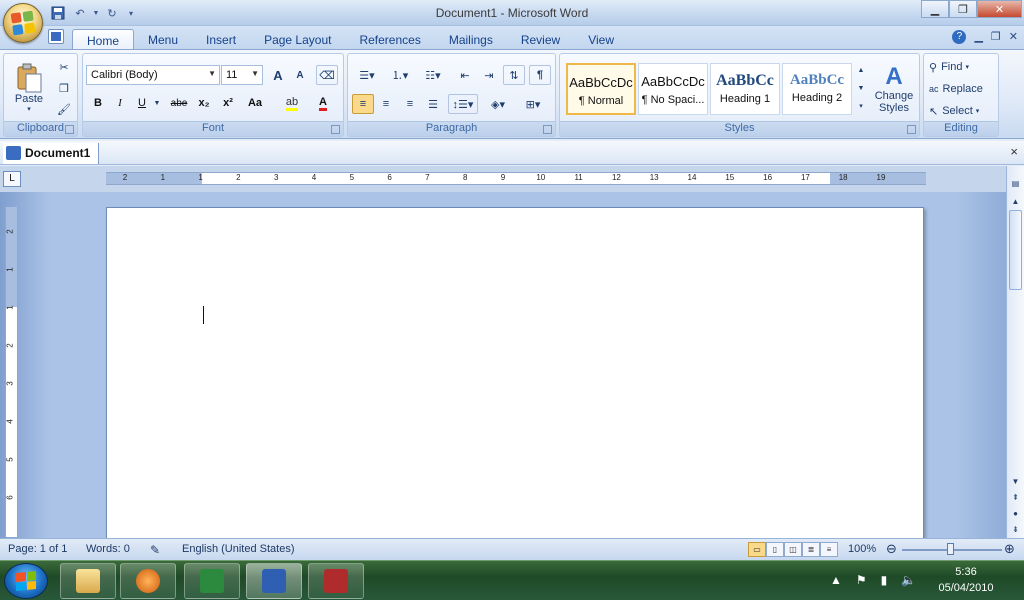 This screenshot has width=1024, height=600. Describe the element at coordinates (1015, 201) in the screenshot. I see `scroll-up-icon: ▲` at that location.